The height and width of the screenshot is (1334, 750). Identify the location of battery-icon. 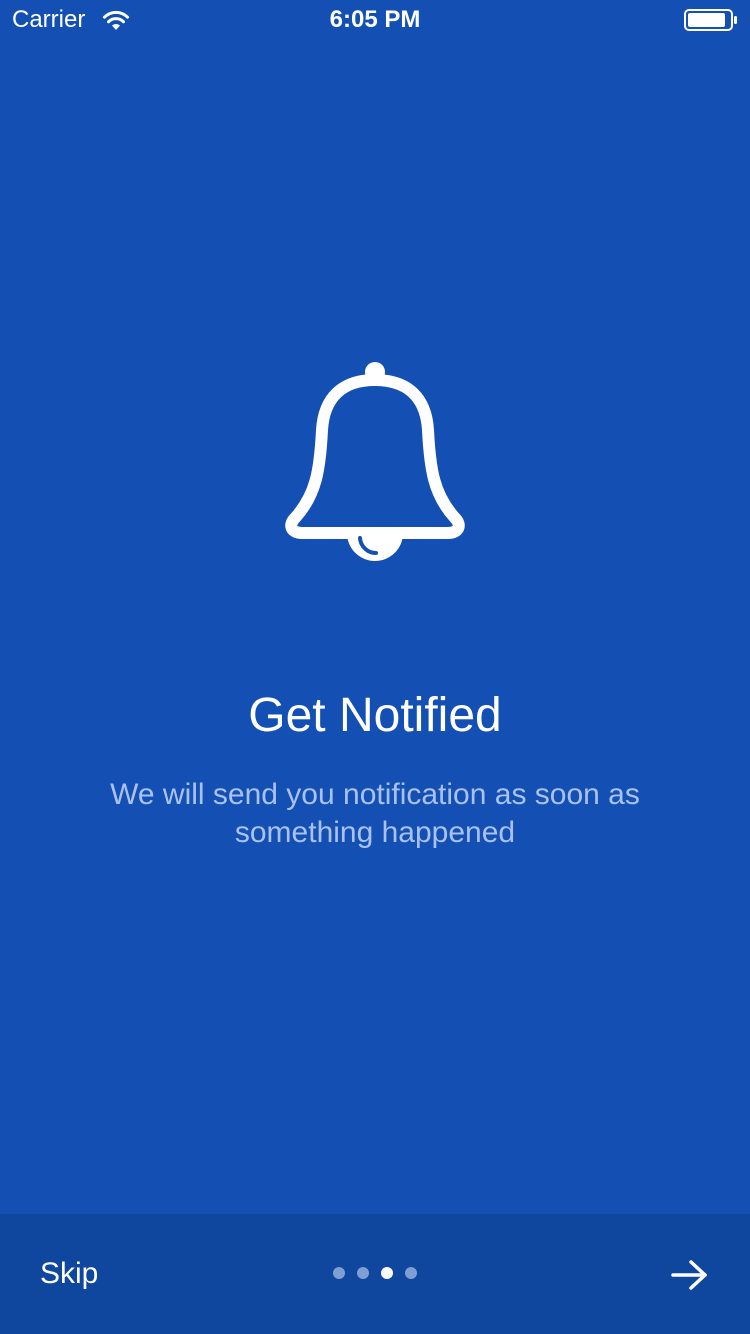
(710, 20).